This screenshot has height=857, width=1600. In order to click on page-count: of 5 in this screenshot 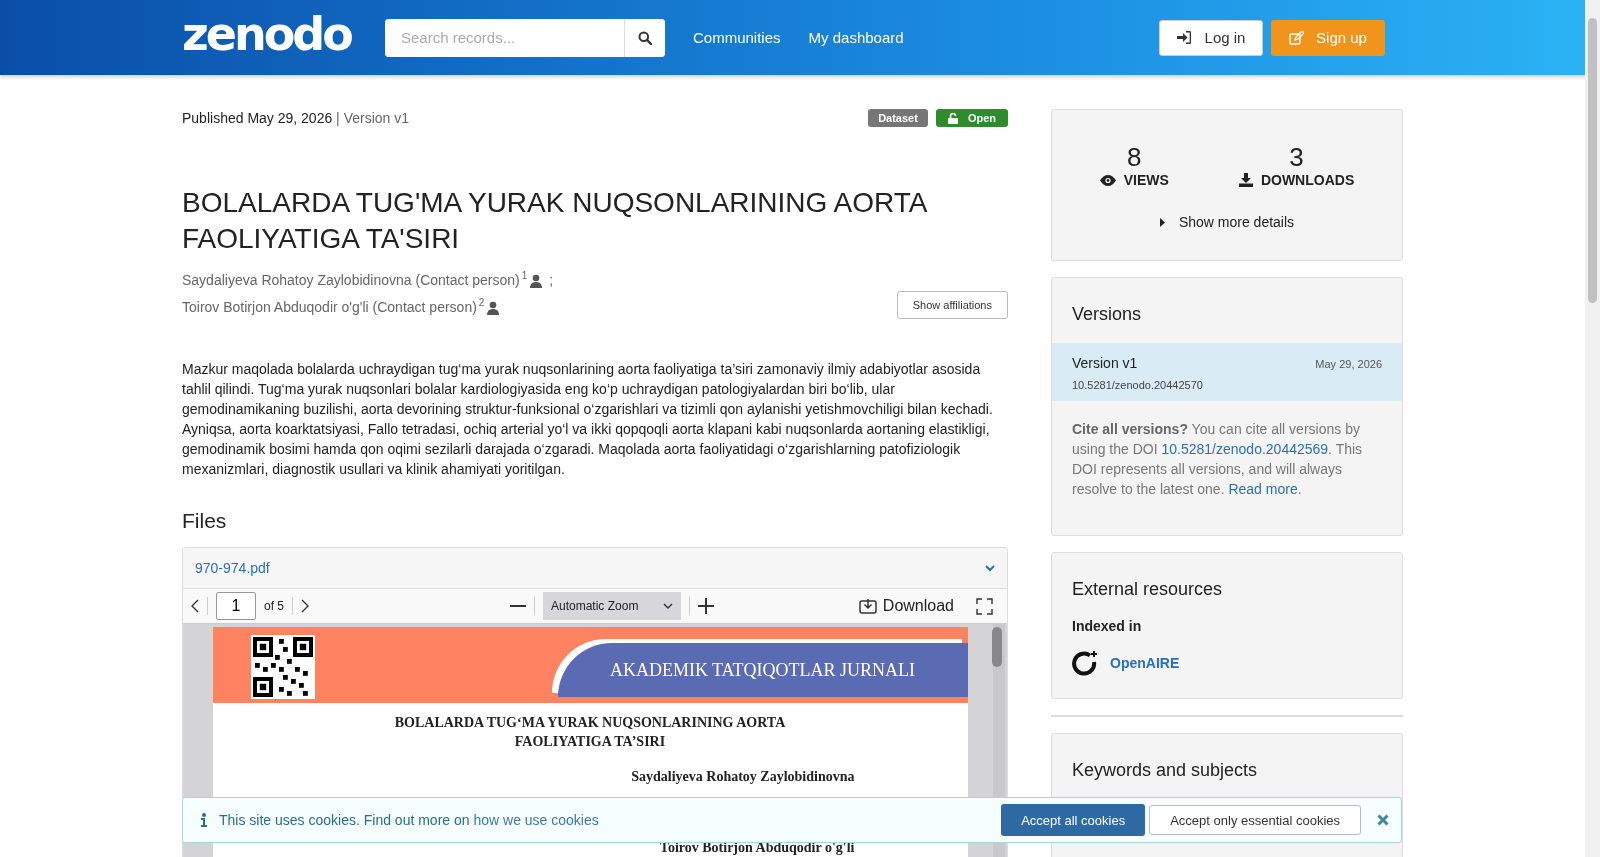, I will do `click(274, 606)`.